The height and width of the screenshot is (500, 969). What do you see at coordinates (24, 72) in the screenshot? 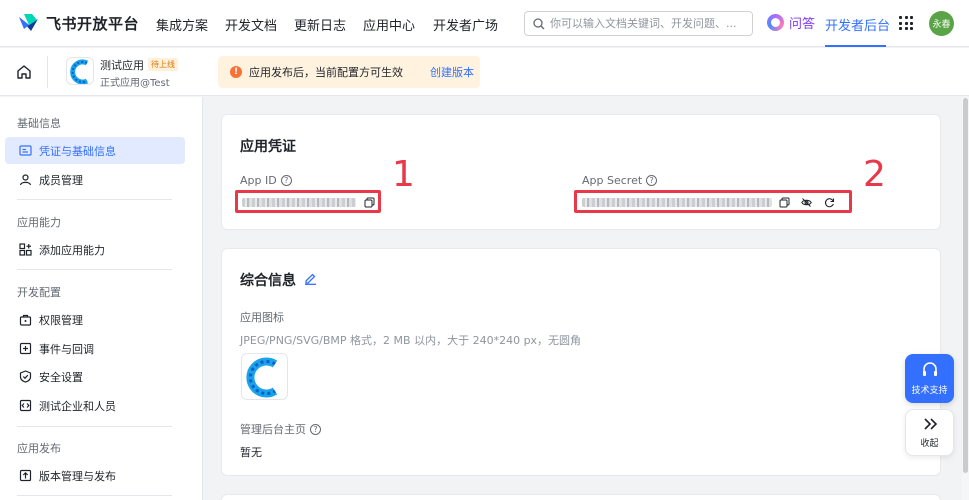
I see `home-icon` at bounding box center [24, 72].